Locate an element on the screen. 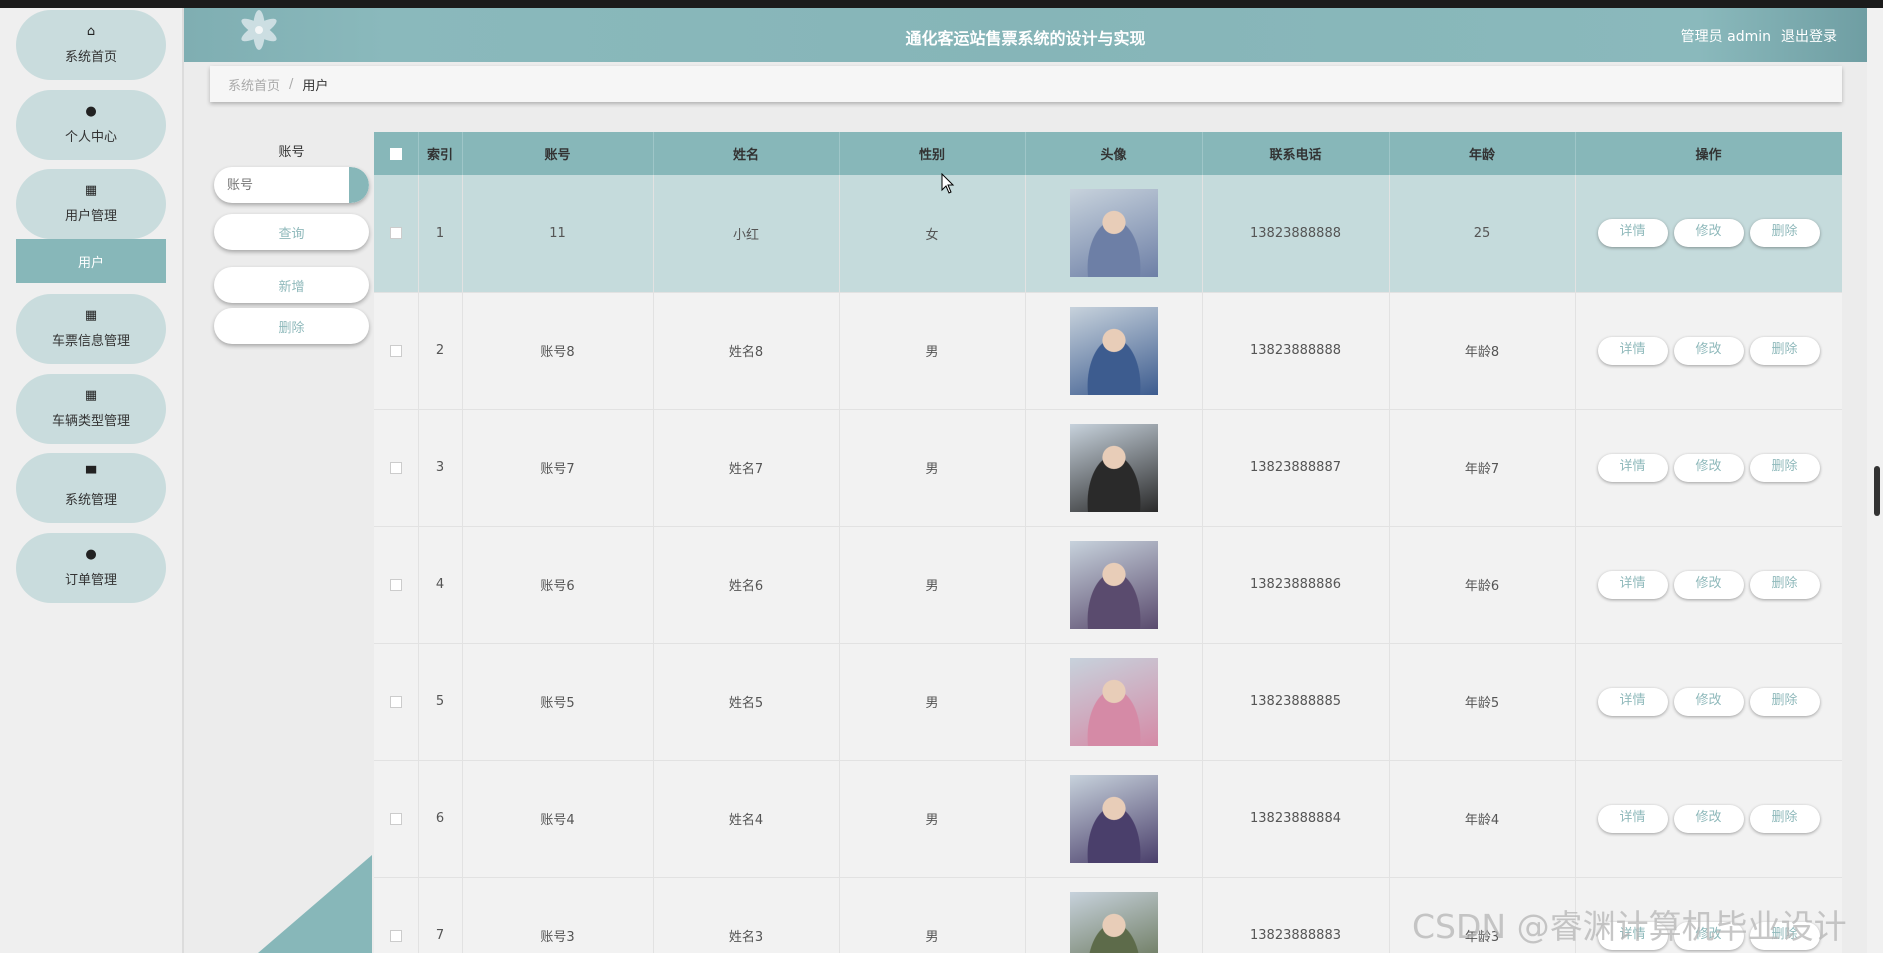 The image size is (1883, 953). table-row: 3 账号7 姓名7 男 13823888887 年龄7 详情 修改 删除 is located at coordinates (1108, 468).